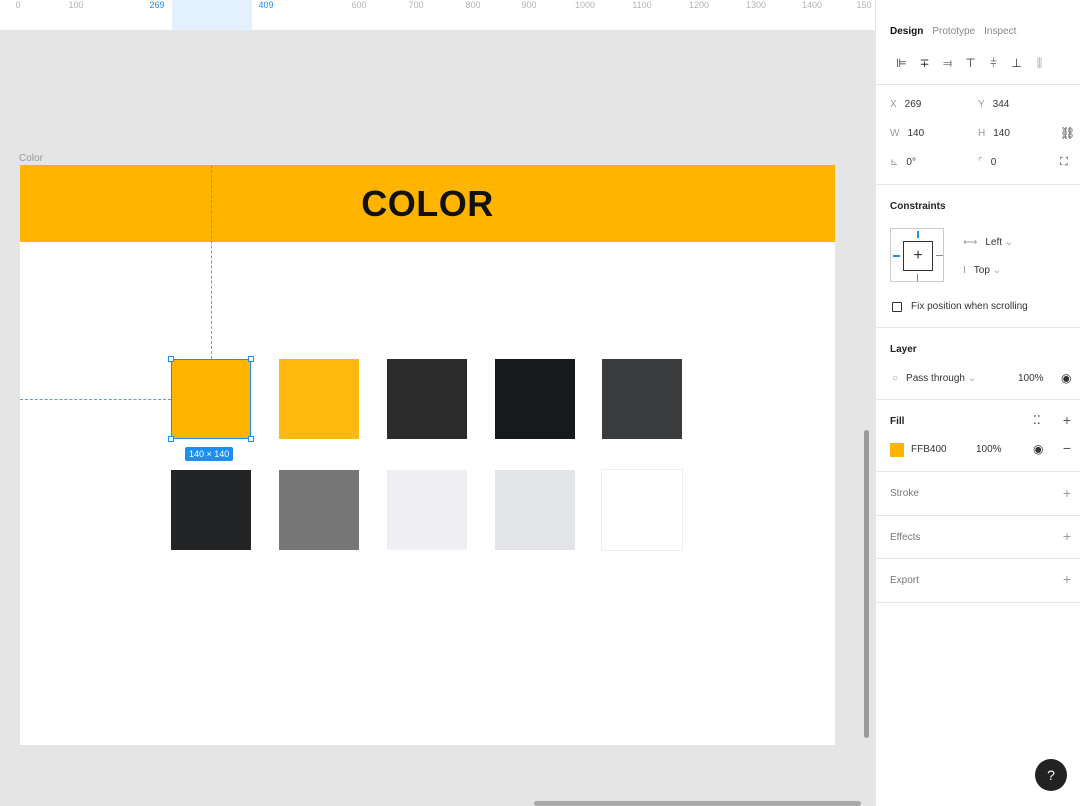 The height and width of the screenshot is (806, 1080). Describe the element at coordinates (897, 450) in the screenshot. I see `fill-color-swatch` at that location.